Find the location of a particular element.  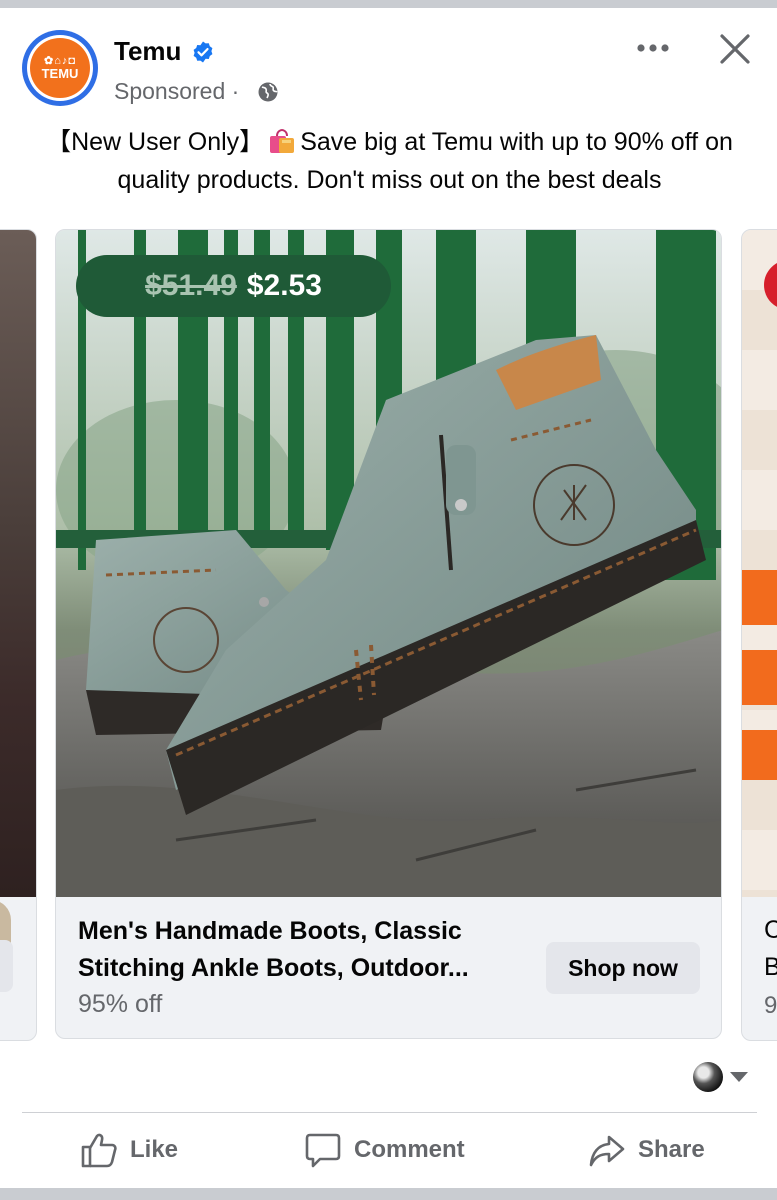

top-separator is located at coordinates (388, 4).